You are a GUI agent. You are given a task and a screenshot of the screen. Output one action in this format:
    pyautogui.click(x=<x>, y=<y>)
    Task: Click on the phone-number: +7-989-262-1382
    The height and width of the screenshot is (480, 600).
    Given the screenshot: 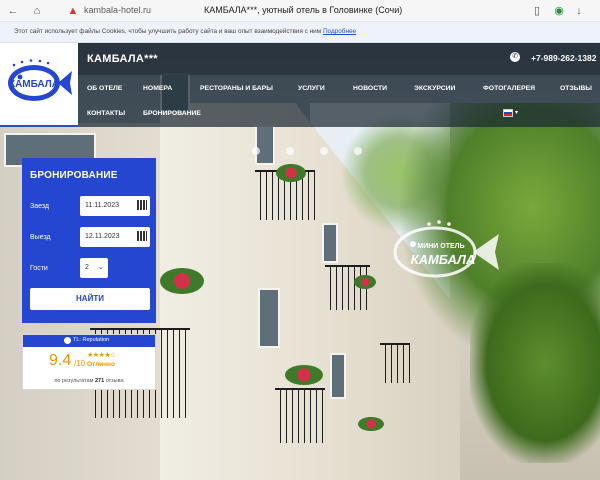 What is the action you would take?
    pyautogui.click(x=563, y=58)
    